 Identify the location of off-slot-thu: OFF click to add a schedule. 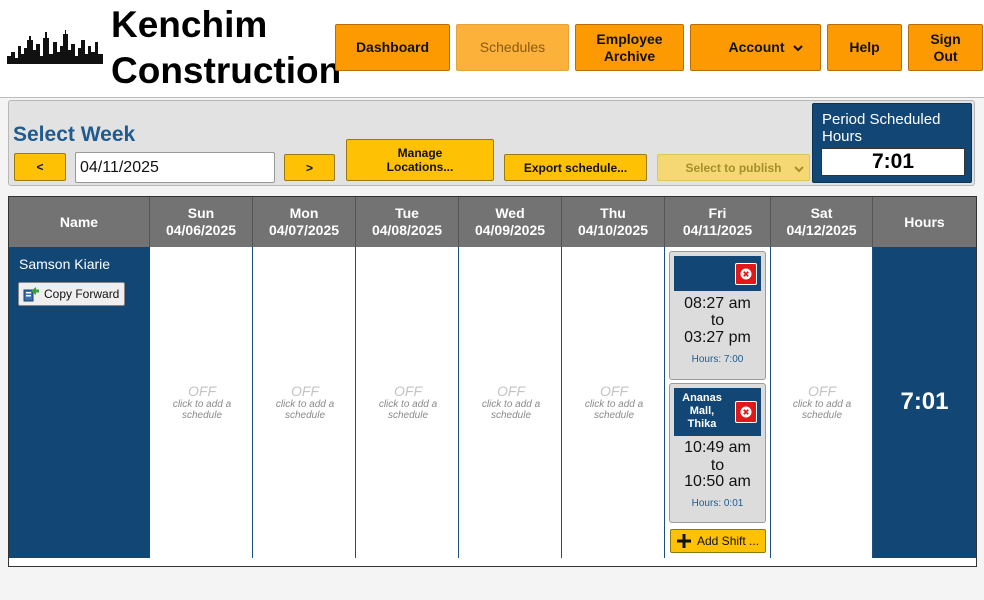
(614, 402).